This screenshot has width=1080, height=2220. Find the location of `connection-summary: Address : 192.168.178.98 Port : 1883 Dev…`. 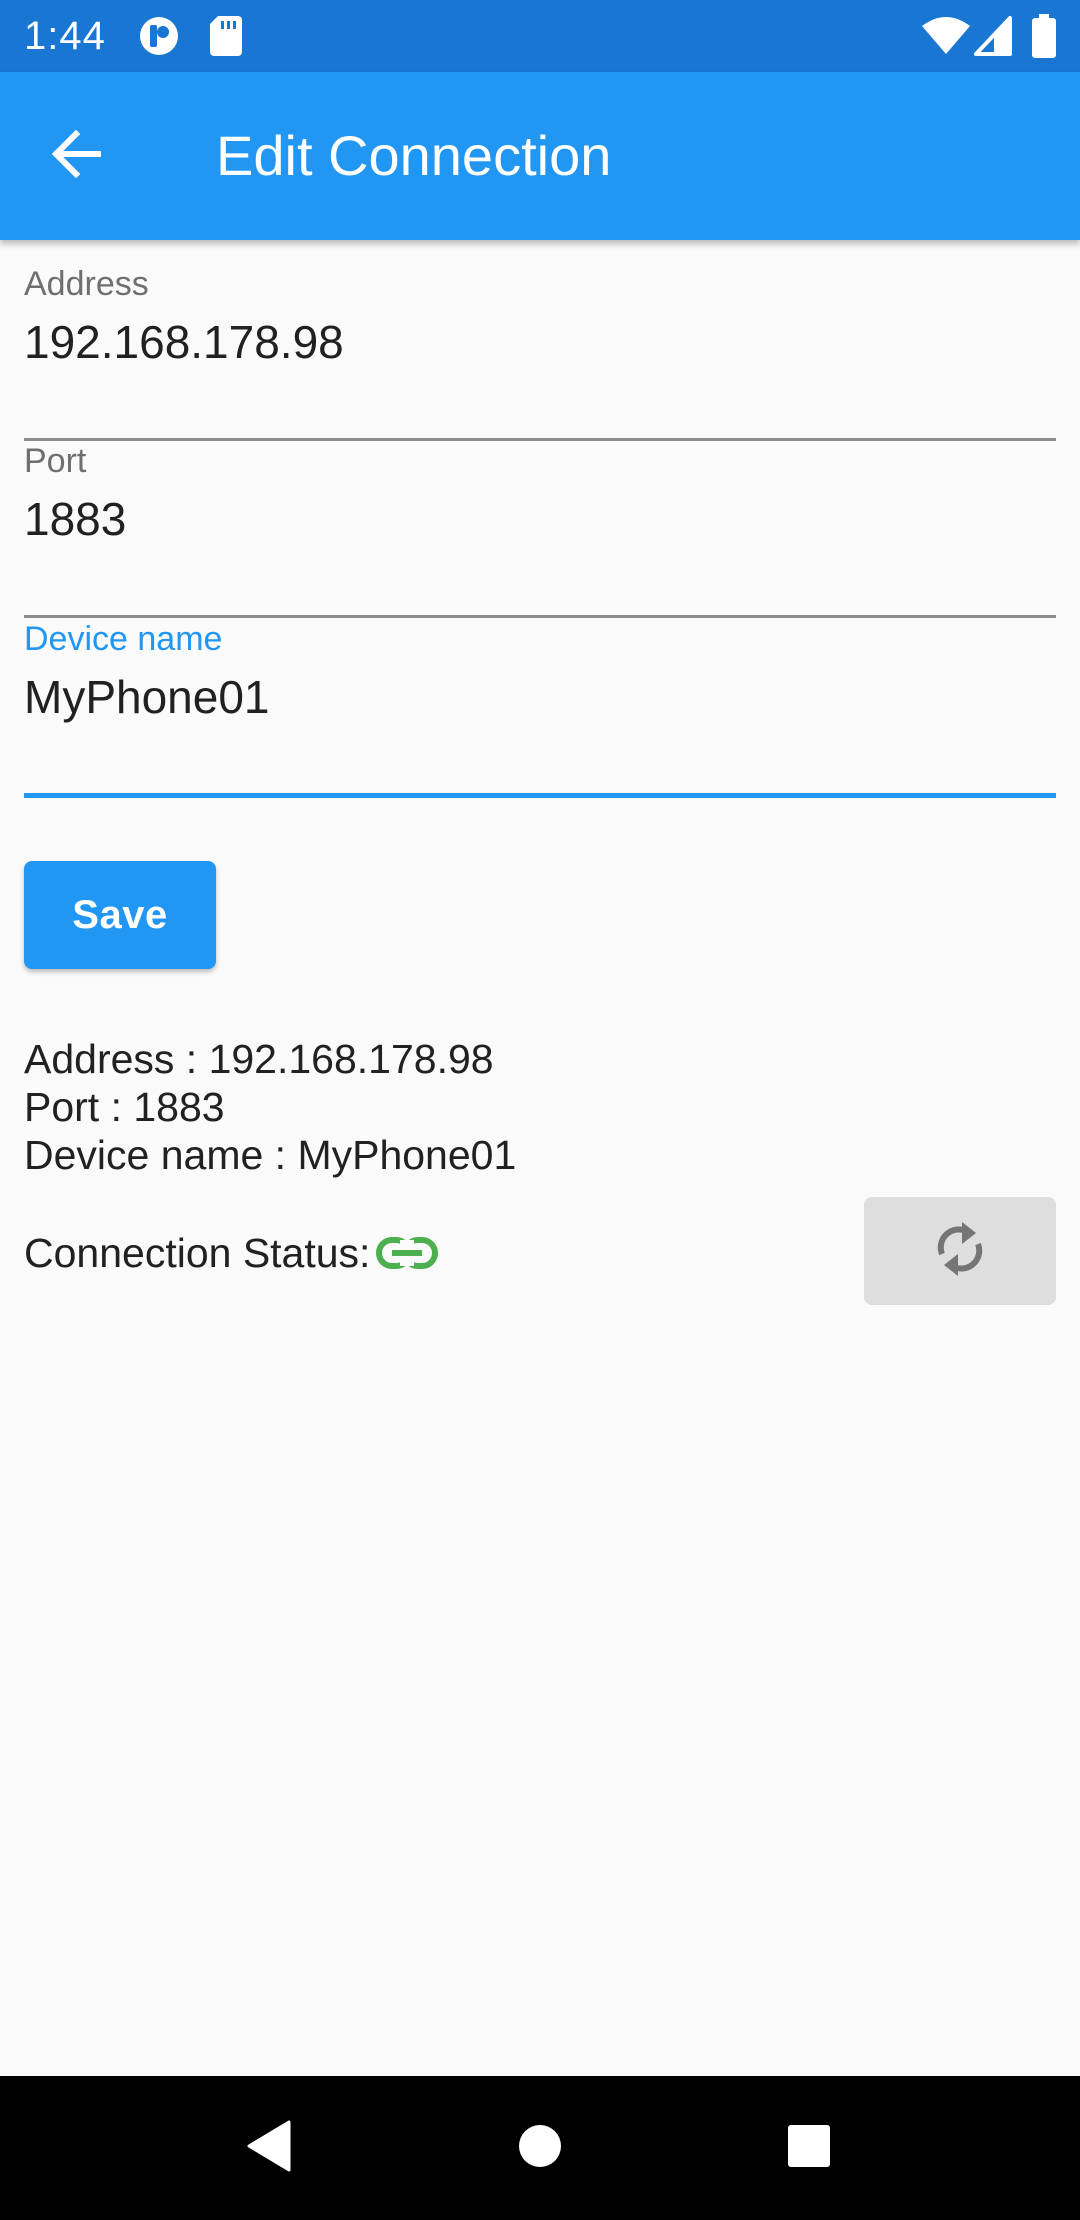

connection-summary: Address : 192.168.178.98 Port : 1883 Dev… is located at coordinates (270, 1107).